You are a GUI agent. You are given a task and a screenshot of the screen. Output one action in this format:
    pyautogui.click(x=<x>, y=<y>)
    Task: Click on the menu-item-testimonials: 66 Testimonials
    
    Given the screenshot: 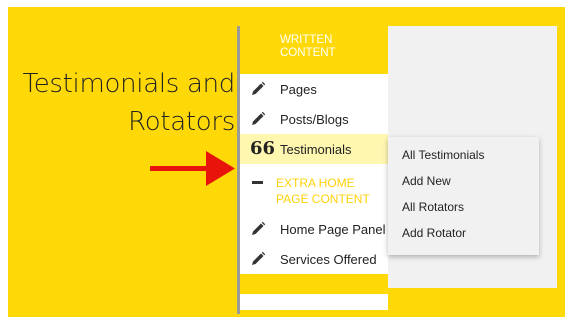 What is the action you would take?
    pyautogui.click(x=314, y=149)
    